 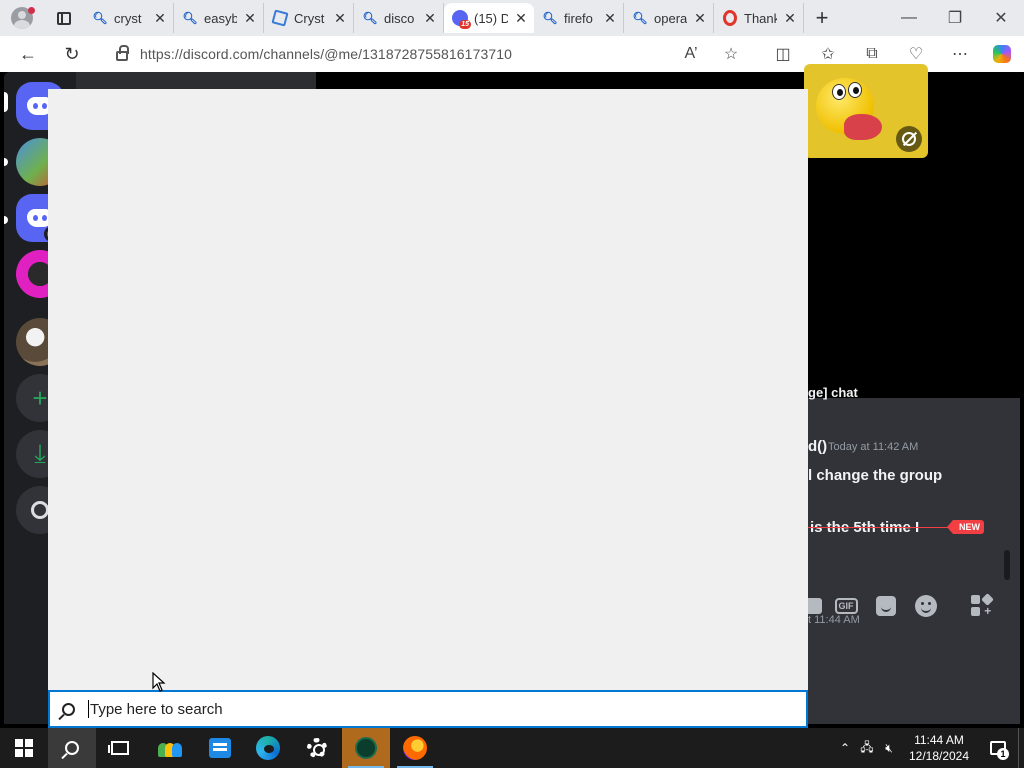 I want to click on back-arrow-icon: ←, so click(x=28, y=53).